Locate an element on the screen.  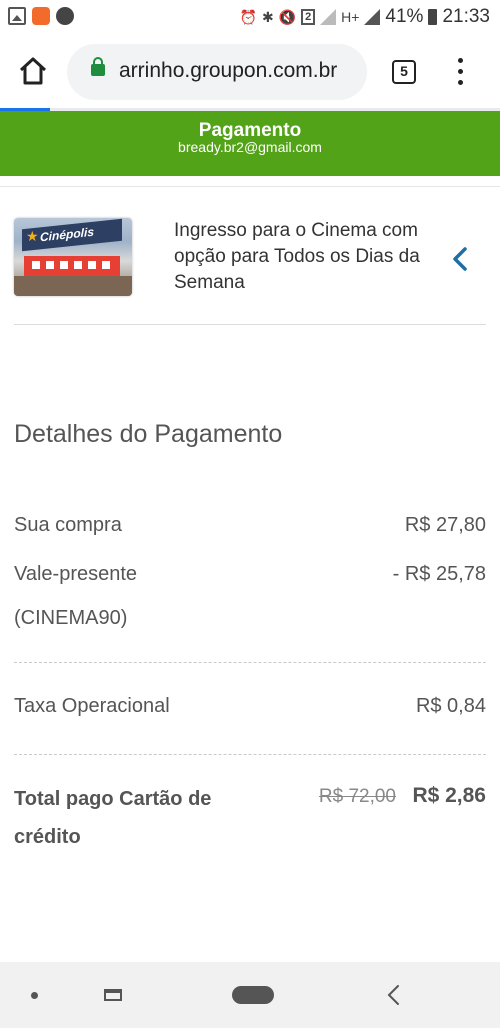
voucher-label: Vale-presente is located at coordinates (76, 574).